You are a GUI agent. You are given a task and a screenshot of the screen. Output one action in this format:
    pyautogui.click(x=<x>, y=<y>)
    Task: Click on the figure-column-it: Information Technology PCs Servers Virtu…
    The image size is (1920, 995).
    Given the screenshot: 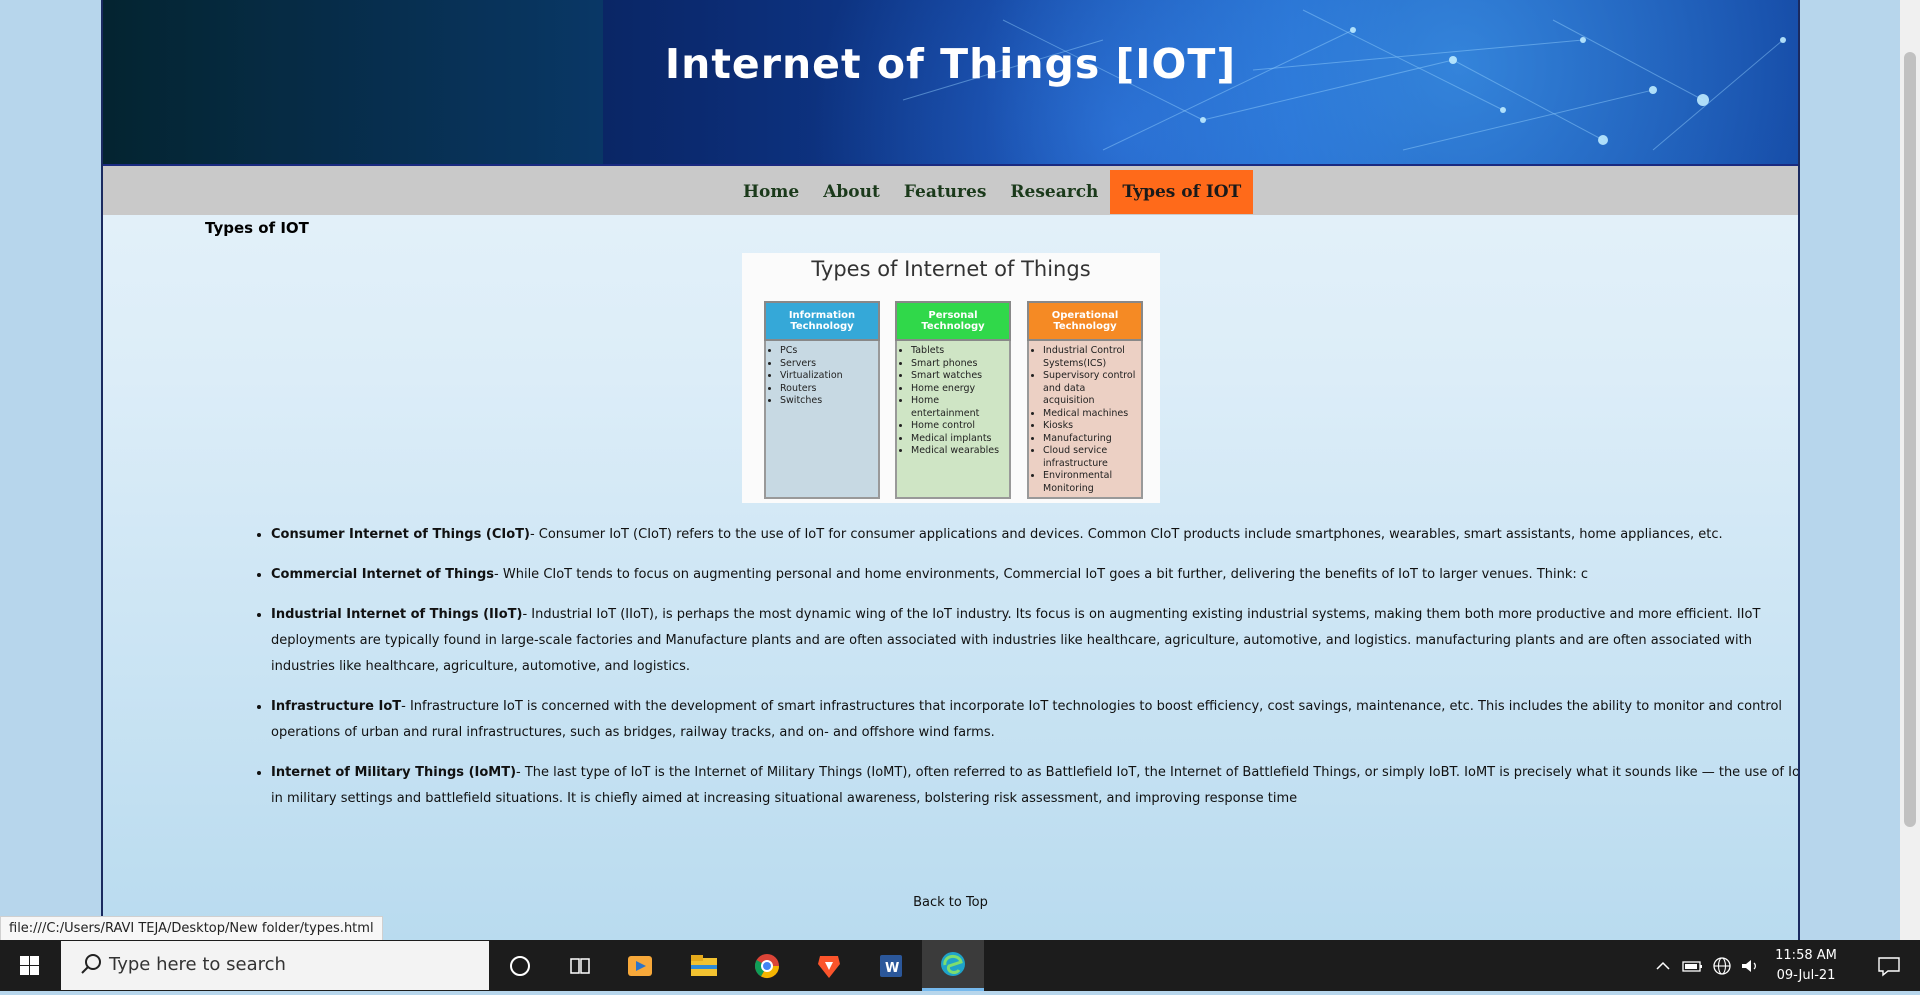 What is the action you would take?
    pyautogui.click(x=822, y=401)
    